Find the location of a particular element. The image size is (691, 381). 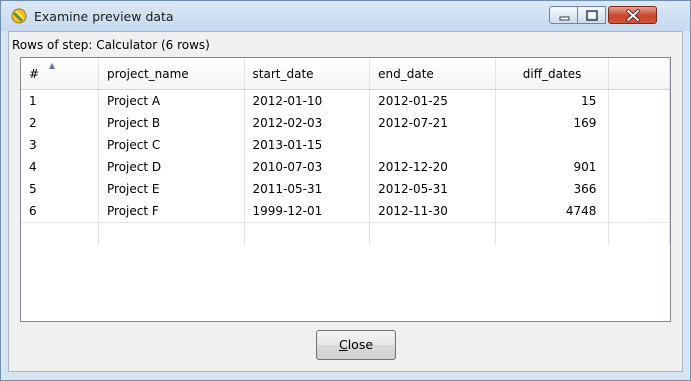

table-row: 4 Project D 2010-07-03 2012-12-20 901 is located at coordinates (345, 167).